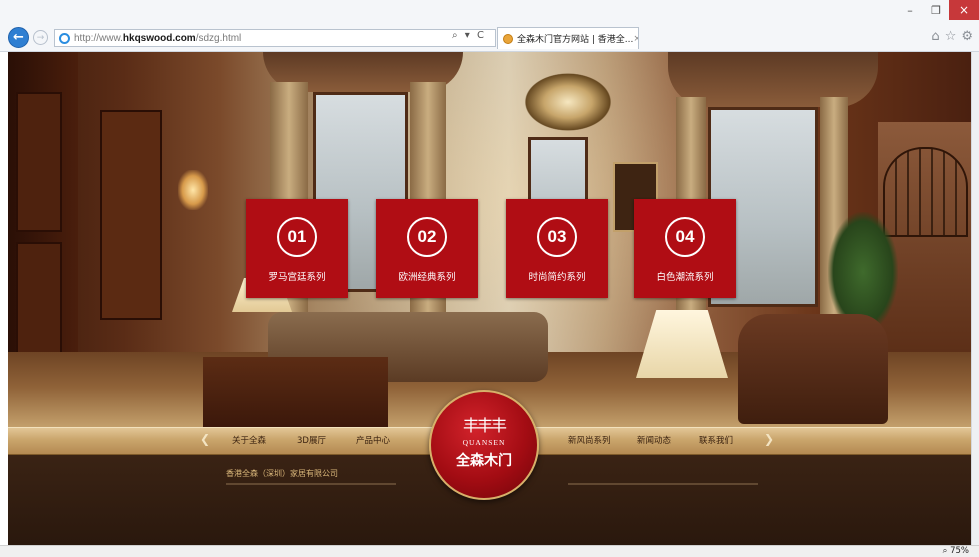 This screenshot has width=979, height=557. I want to click on favorites-star-icon: ☆, so click(951, 36).